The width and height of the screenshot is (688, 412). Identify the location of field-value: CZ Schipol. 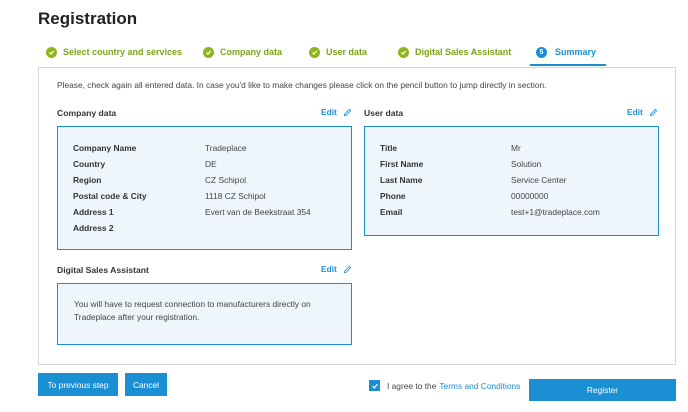
(225, 180).